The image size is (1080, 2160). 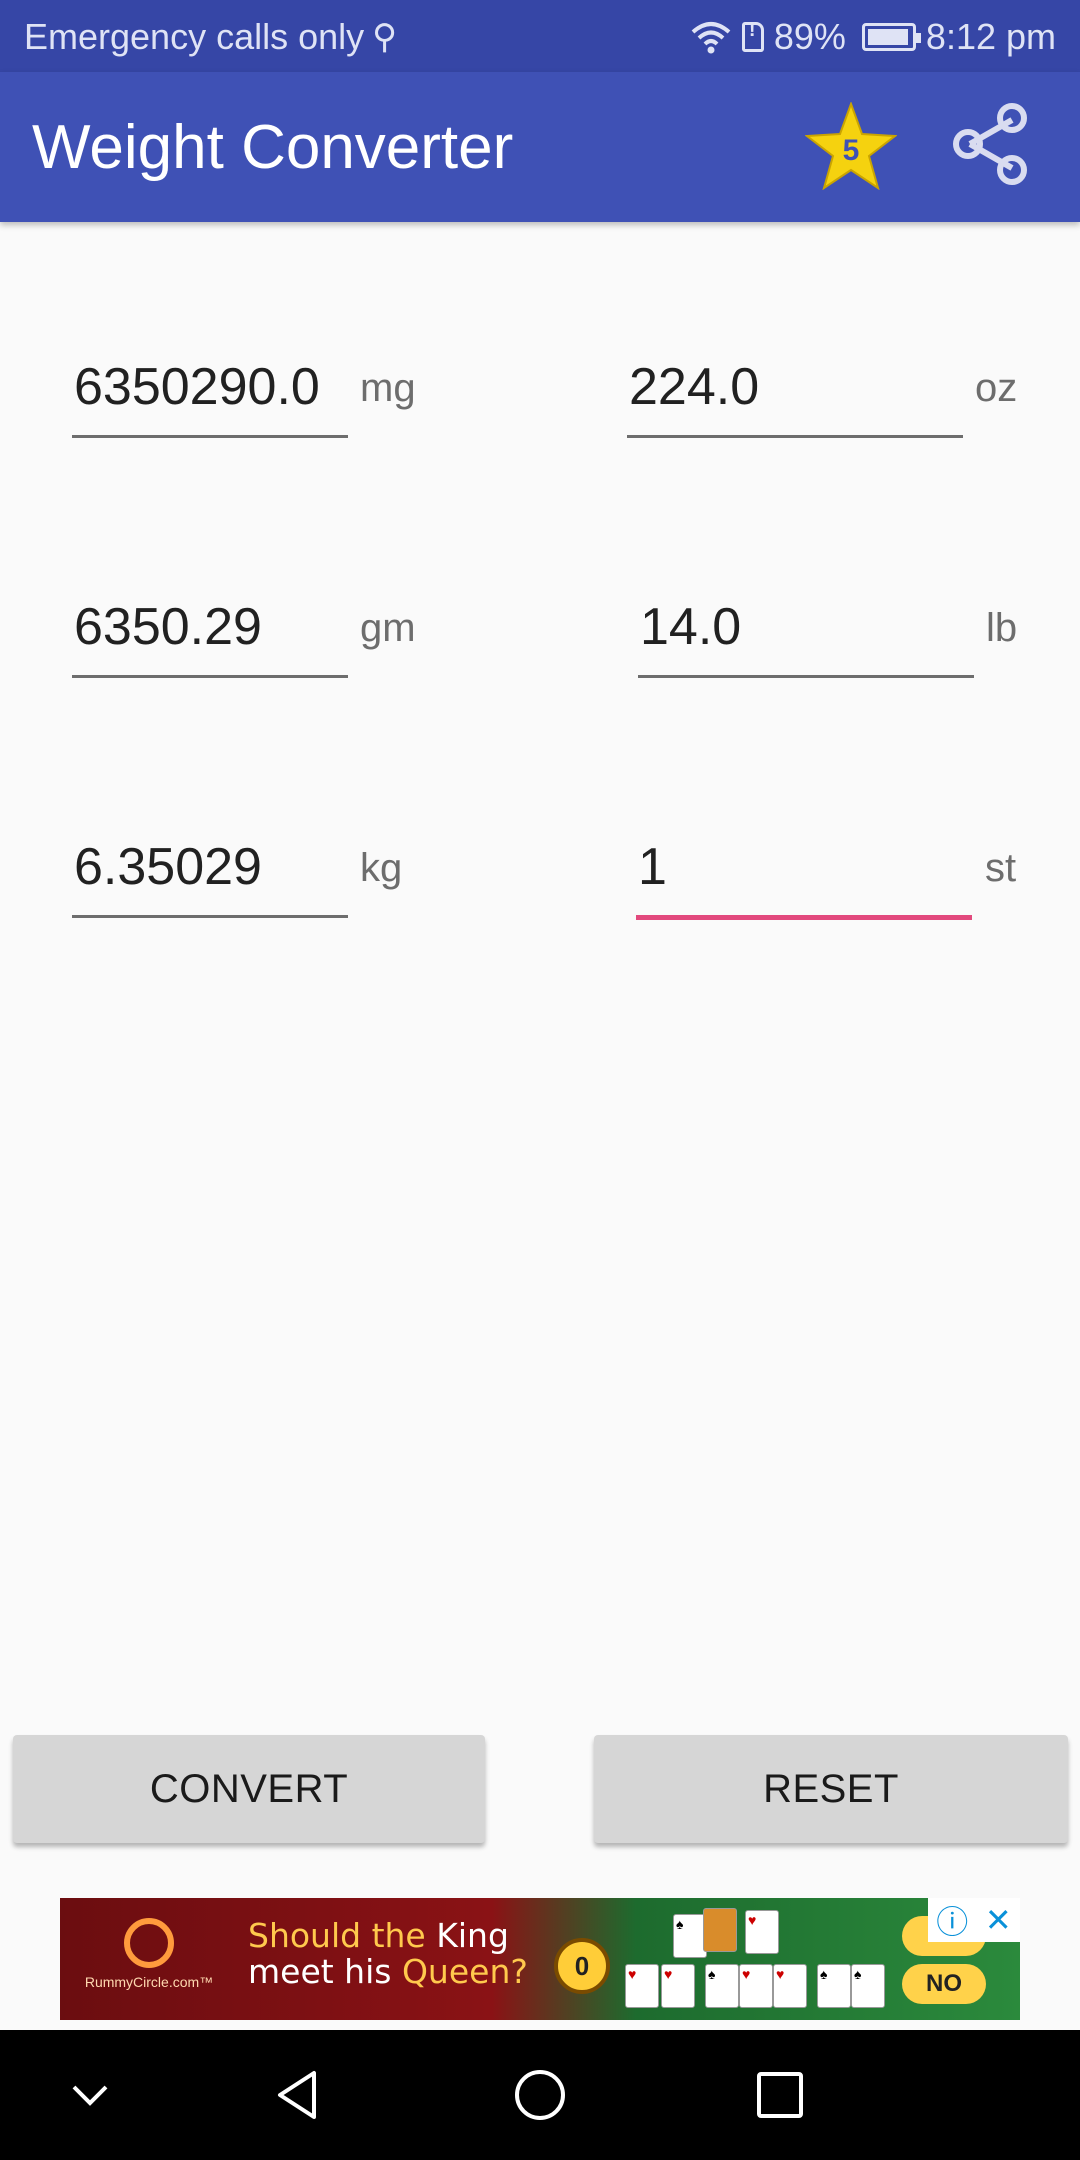 What do you see at coordinates (831, 1789) in the screenshot?
I see `reset-button: RESET` at bounding box center [831, 1789].